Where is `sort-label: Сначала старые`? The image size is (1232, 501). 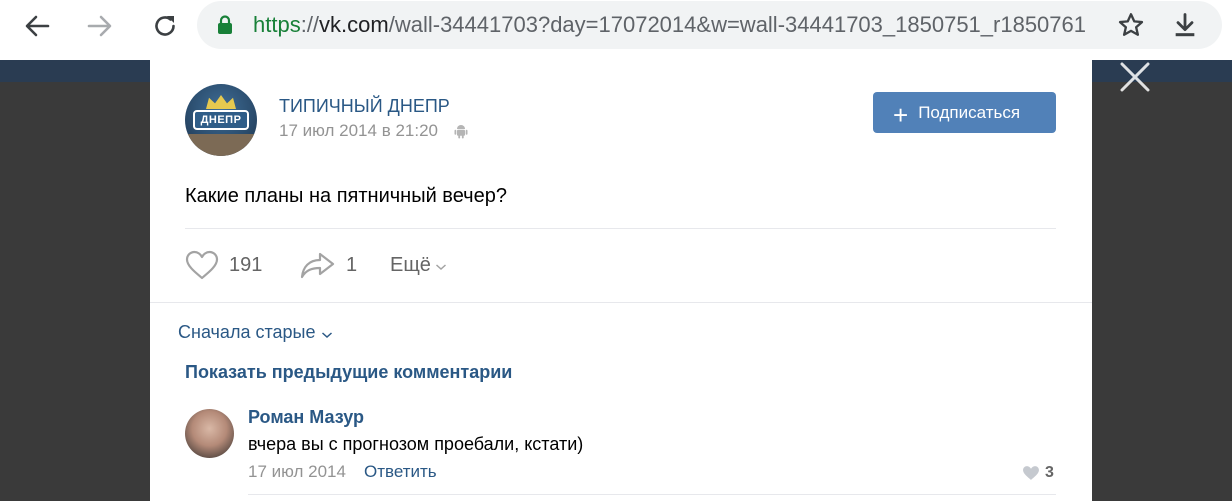 sort-label: Сначала старые is located at coordinates (247, 332).